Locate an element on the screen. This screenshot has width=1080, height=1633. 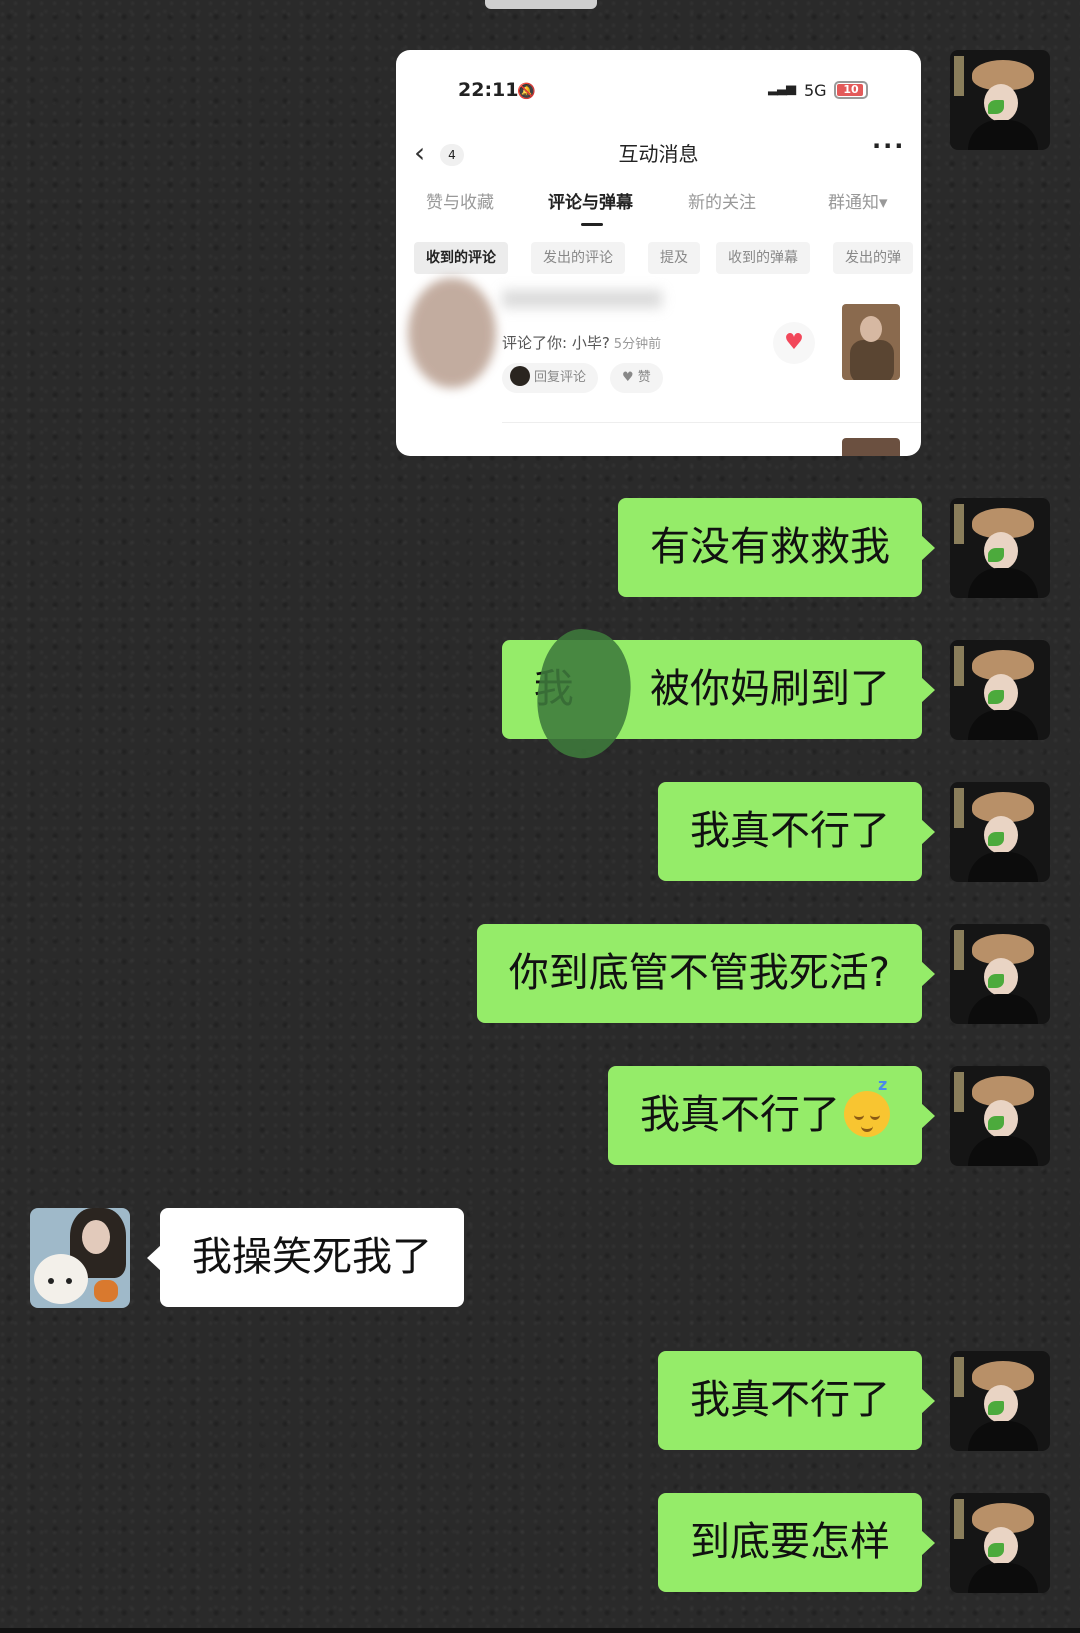
battery-icon: 10 is located at coordinates (851, 90).